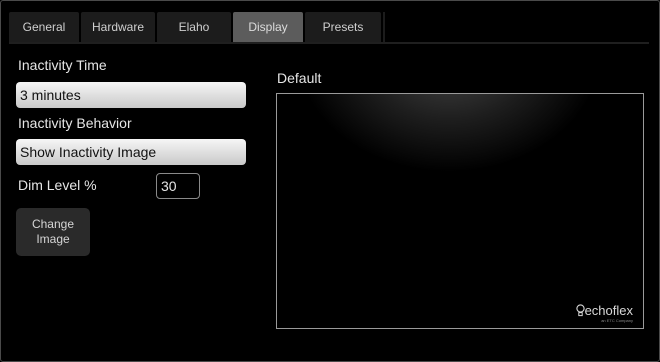  Describe the element at coordinates (62, 65) in the screenshot. I see `inactivity-time-label: Inactivity Time` at that location.